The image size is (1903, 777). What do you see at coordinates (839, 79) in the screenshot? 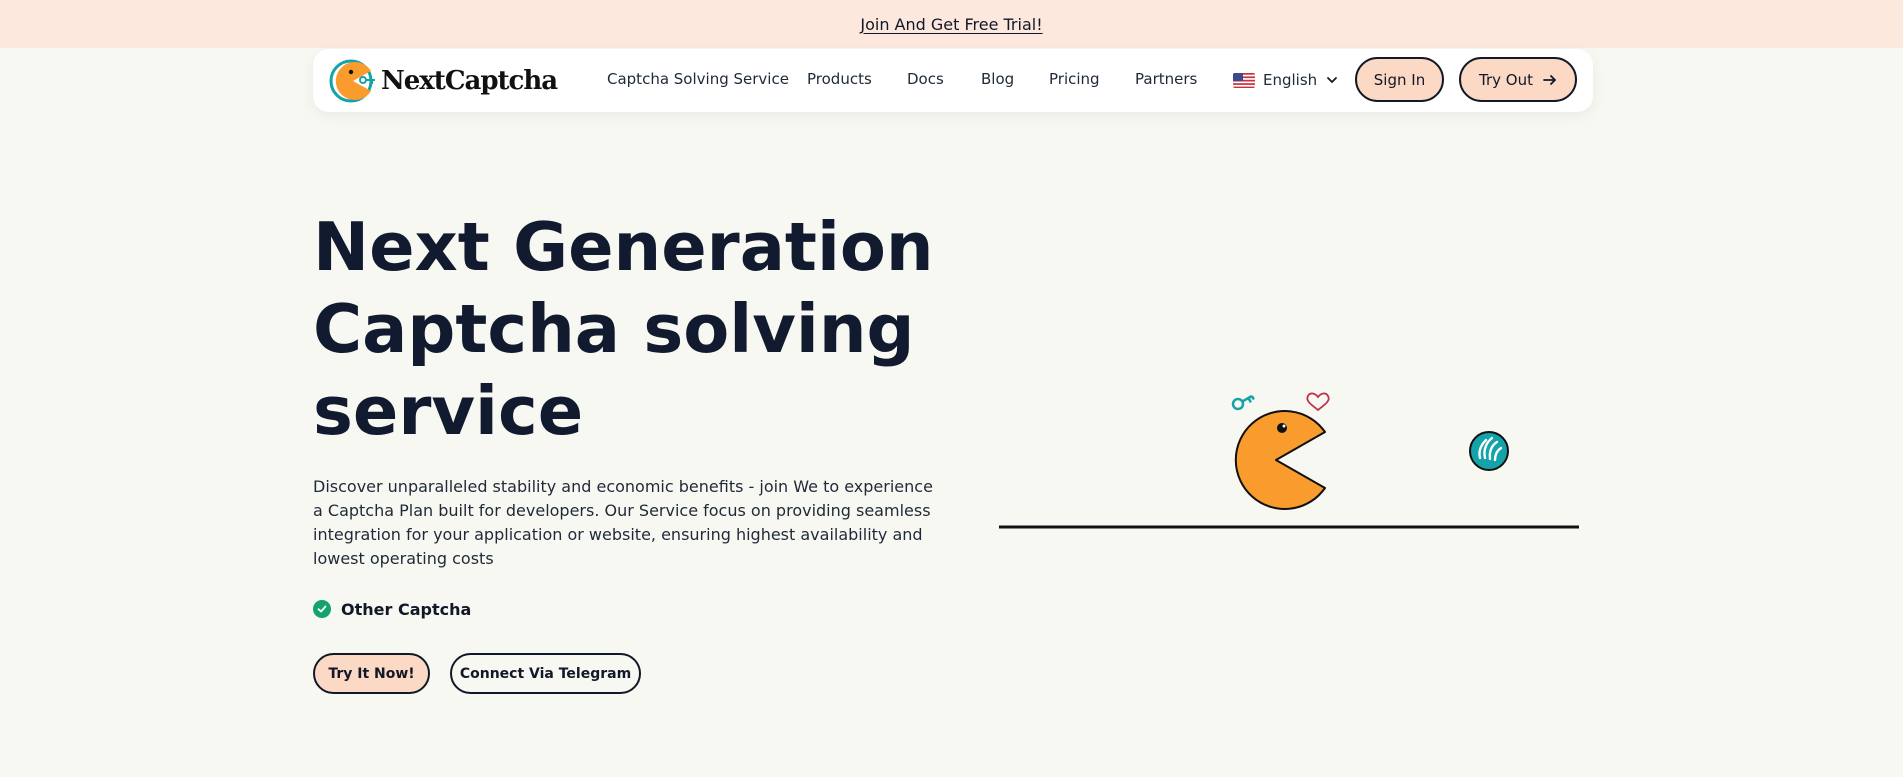
I see `nav-products: Products` at bounding box center [839, 79].